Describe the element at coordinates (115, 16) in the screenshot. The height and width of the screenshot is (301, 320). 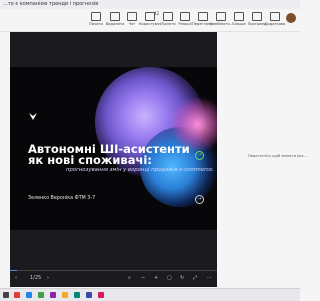
I see `delete-icon` at that location.